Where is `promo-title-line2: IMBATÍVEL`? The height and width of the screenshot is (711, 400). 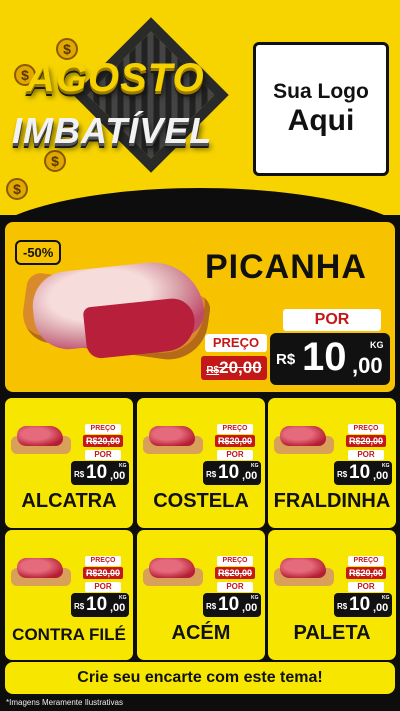 promo-title-line2: IMBATÍVEL is located at coordinates (112, 130).